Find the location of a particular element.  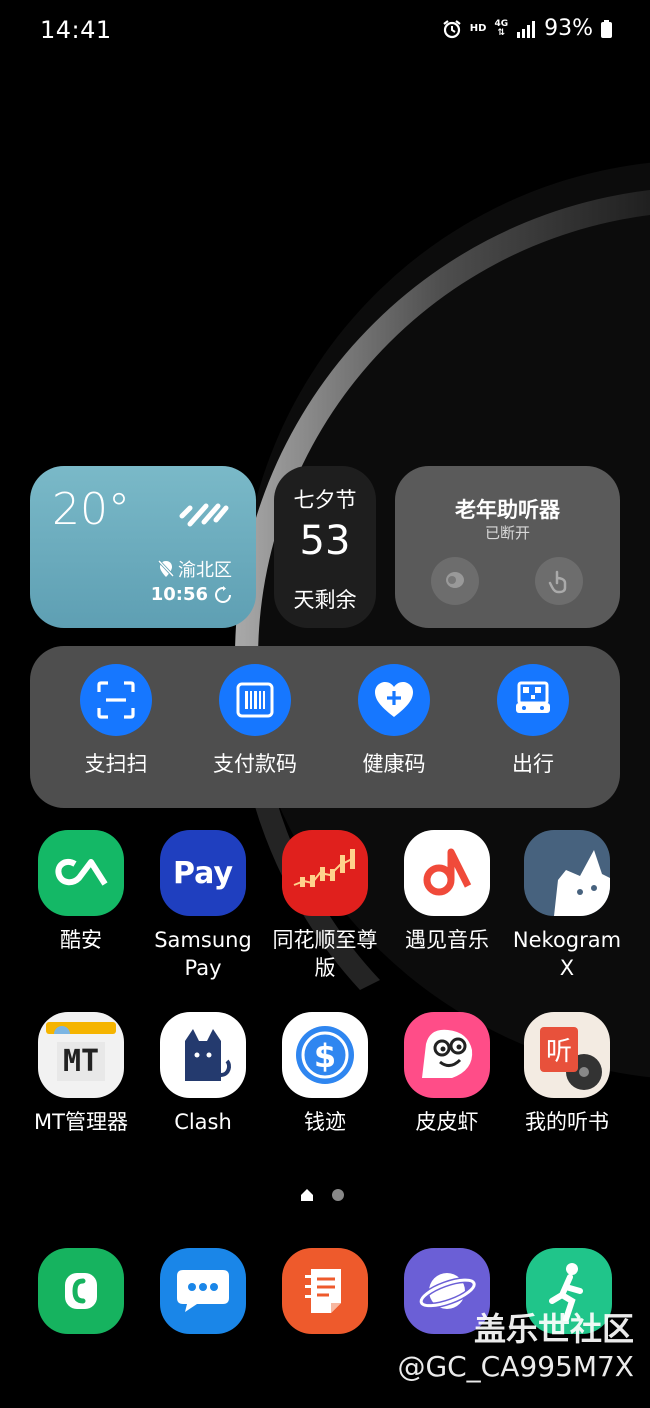

app-label: Nekogram X is located at coordinates (567, 954).